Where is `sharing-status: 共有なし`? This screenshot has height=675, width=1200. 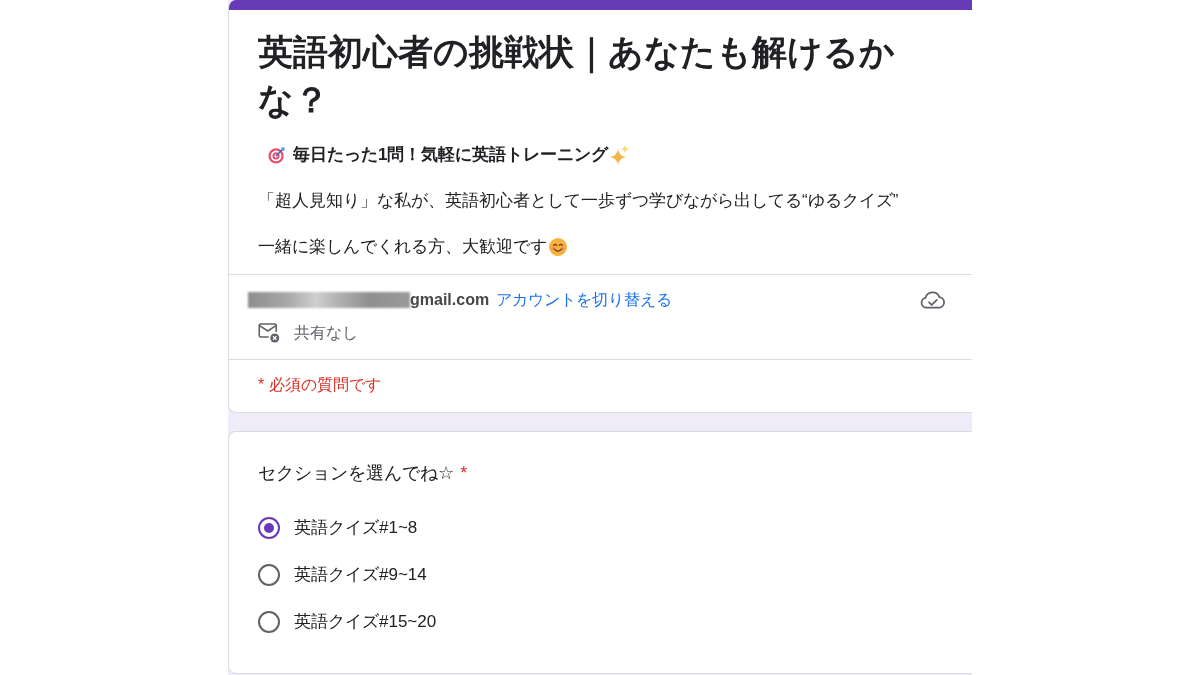 sharing-status: 共有なし is located at coordinates (326, 333).